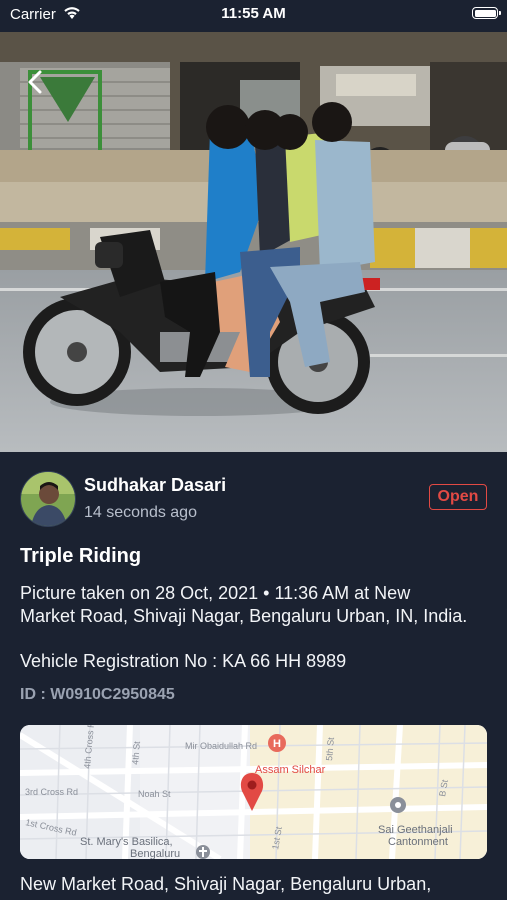 The height and width of the screenshot is (900, 507). I want to click on battery-icon, so click(486, 13).